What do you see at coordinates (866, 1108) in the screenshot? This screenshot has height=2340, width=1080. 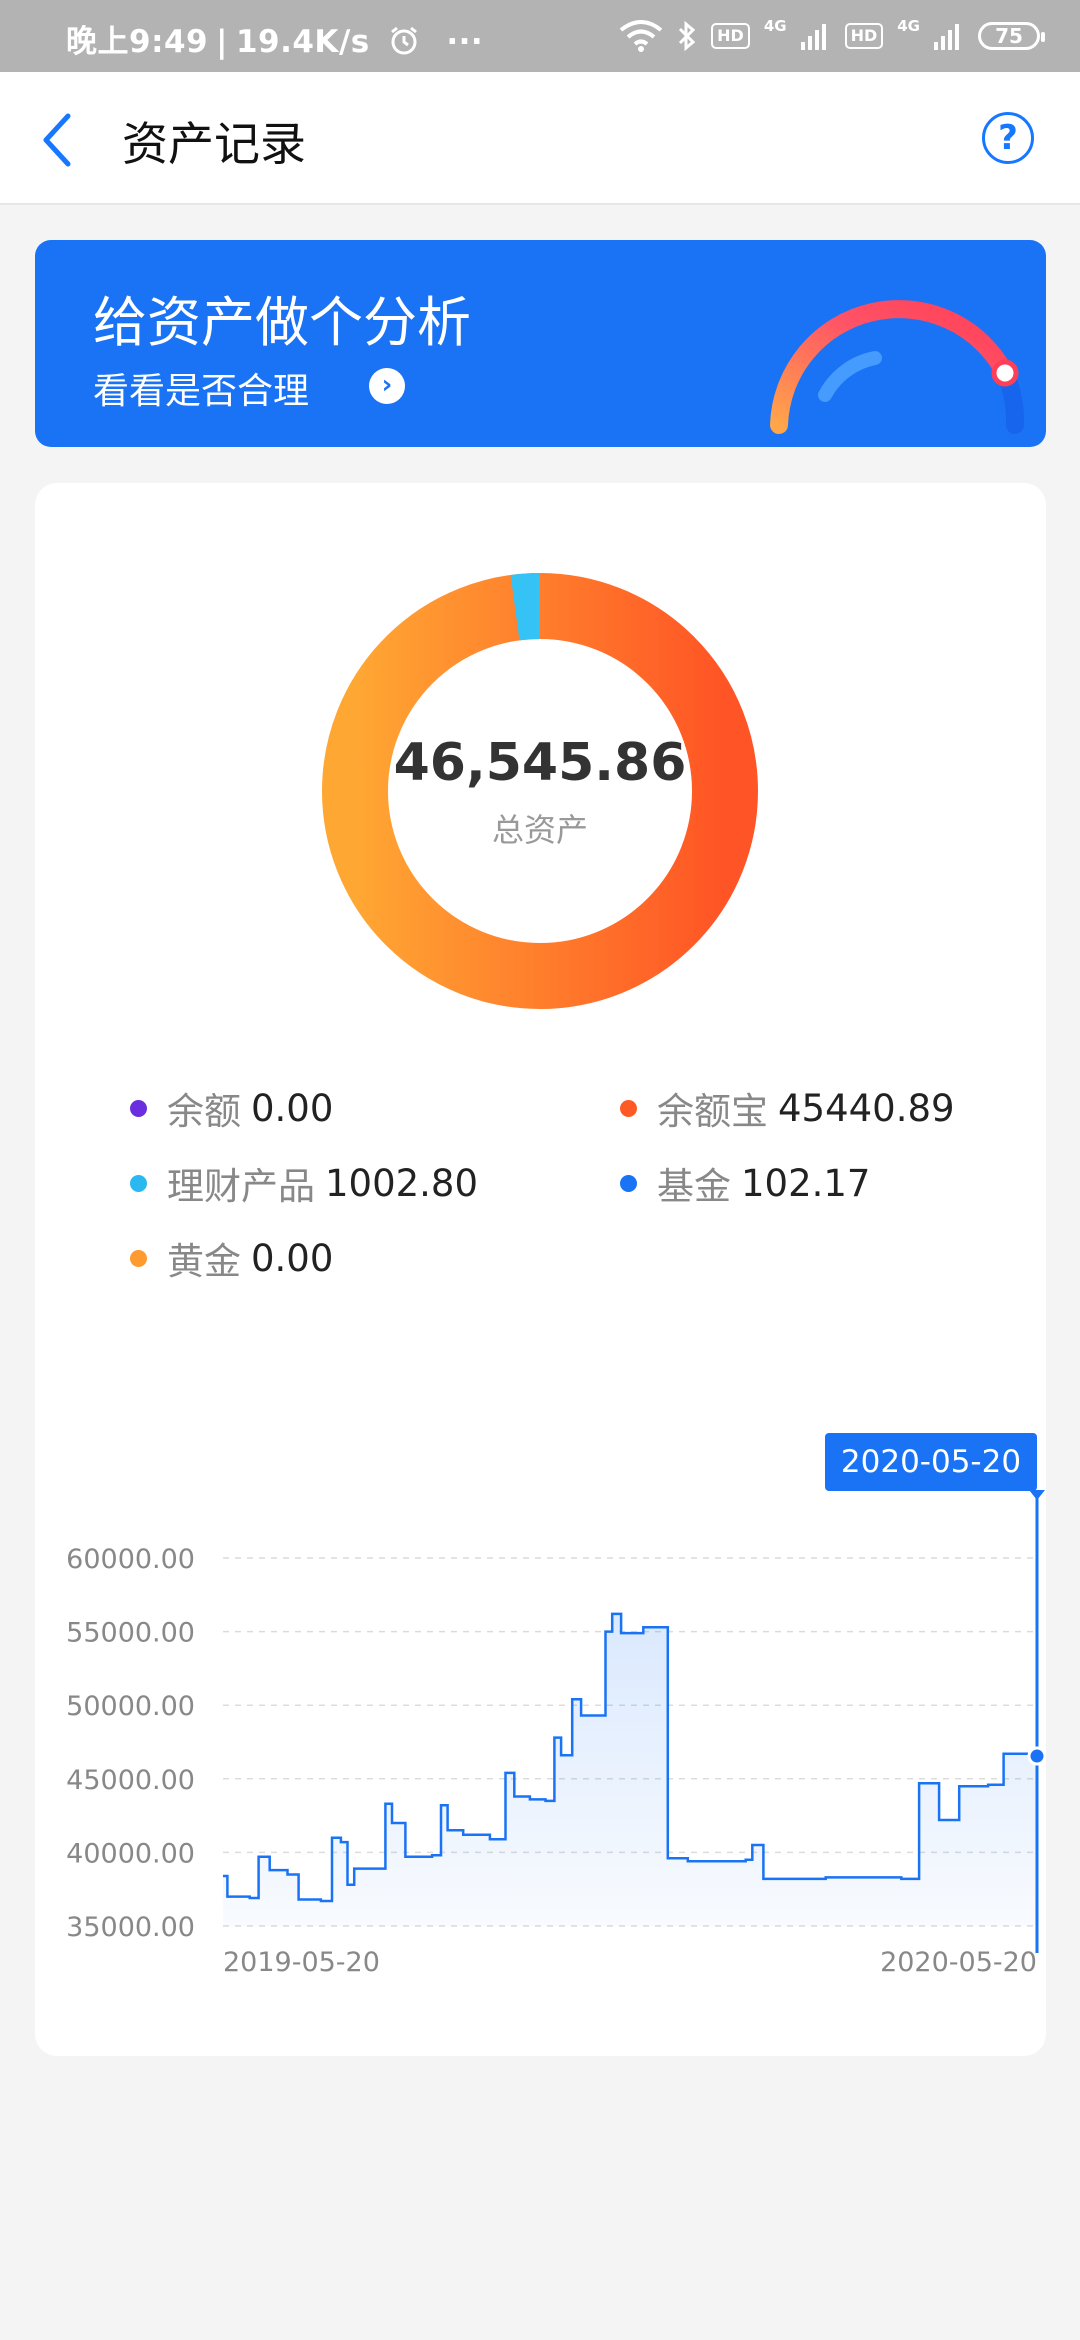 I see `legend-value: 45440.89` at bounding box center [866, 1108].